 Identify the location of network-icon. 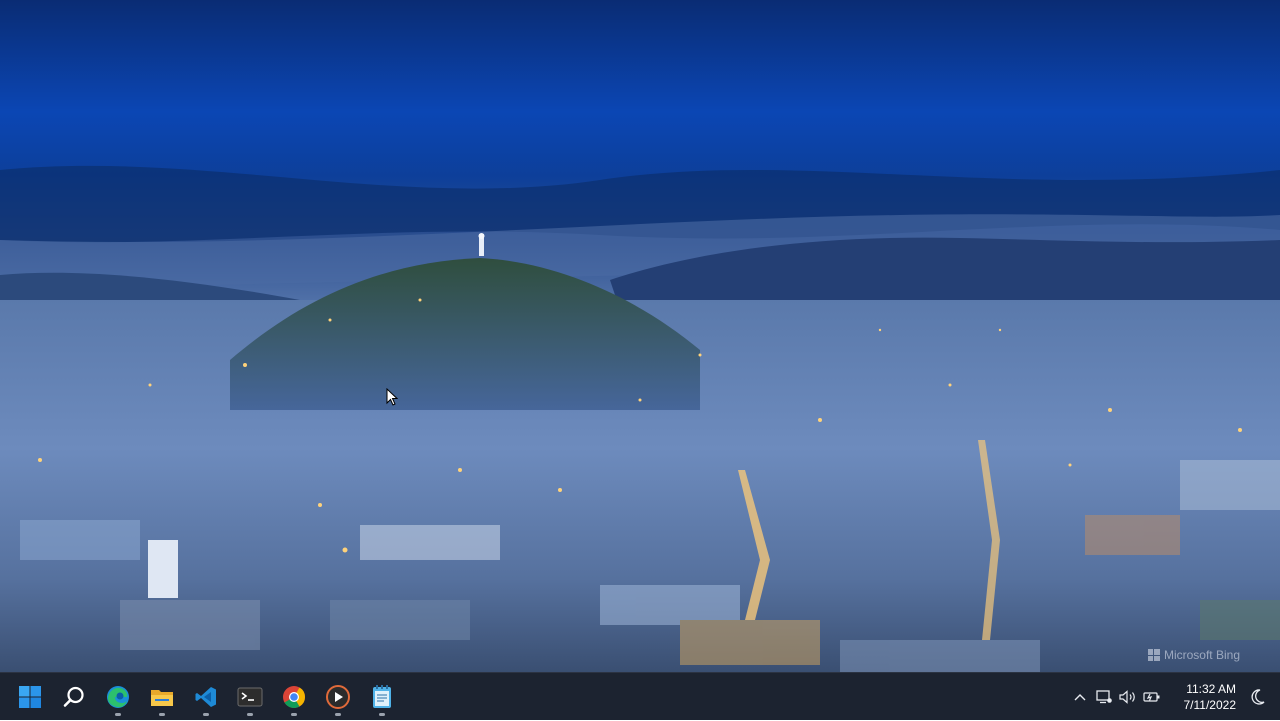
(1104, 697).